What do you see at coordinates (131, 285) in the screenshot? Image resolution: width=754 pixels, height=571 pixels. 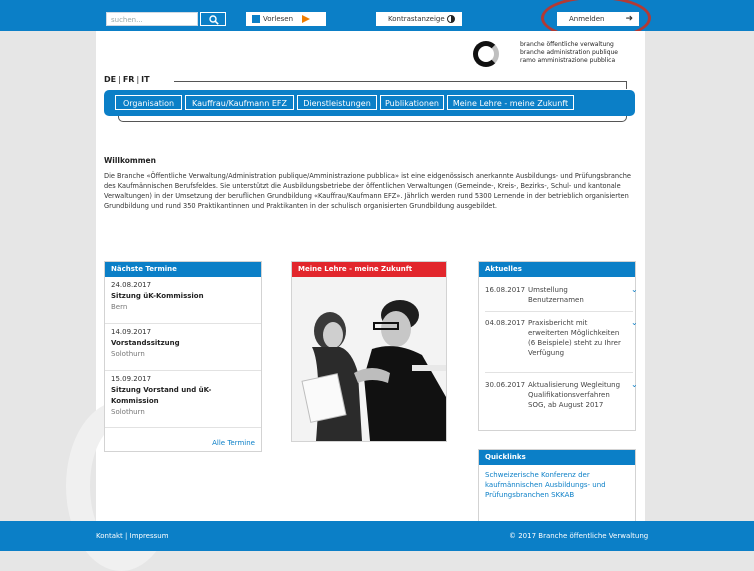 I see `event-date: 24.08.2017` at bounding box center [131, 285].